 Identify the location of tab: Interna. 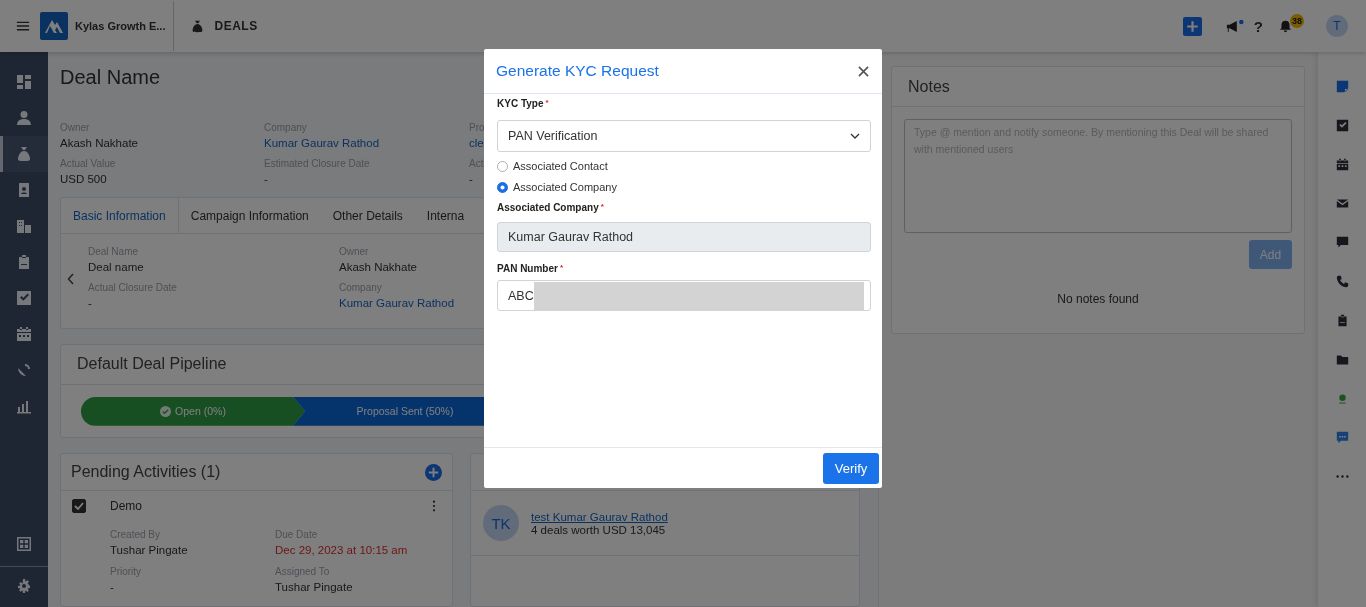
(445, 215).